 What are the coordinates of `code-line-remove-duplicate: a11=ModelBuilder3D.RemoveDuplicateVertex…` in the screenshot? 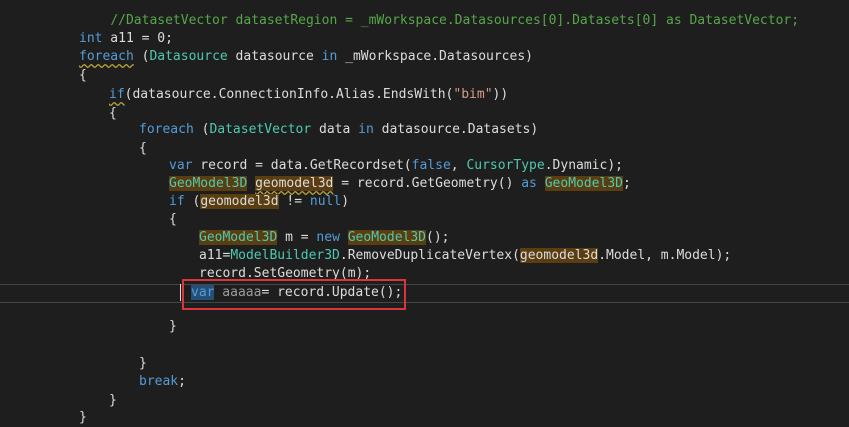 It's located at (465, 255).